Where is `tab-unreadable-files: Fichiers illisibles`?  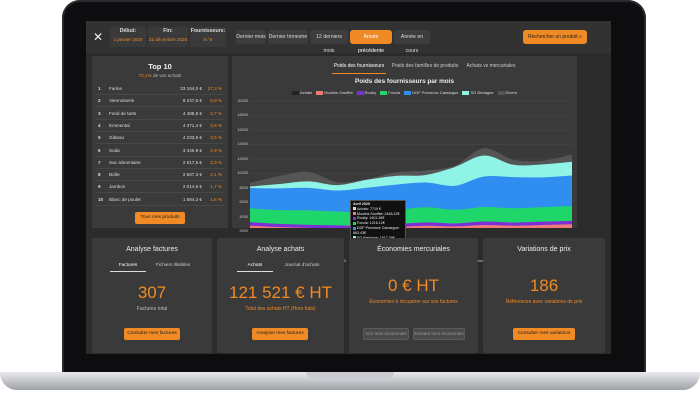
tab-unreadable-files: Fichiers illisibles is located at coordinates (173, 265).